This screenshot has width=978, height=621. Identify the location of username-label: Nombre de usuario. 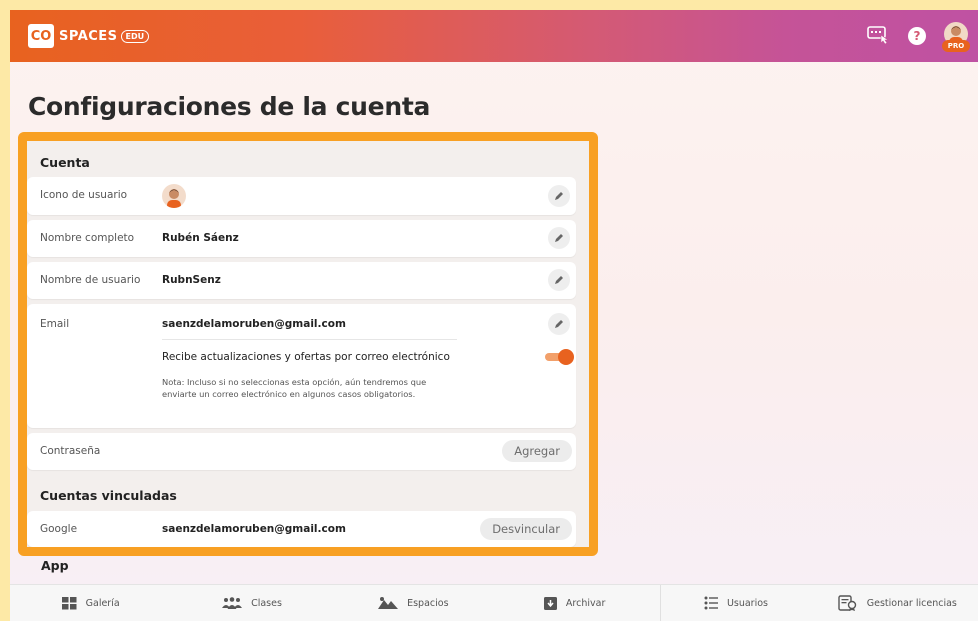
(90, 280).